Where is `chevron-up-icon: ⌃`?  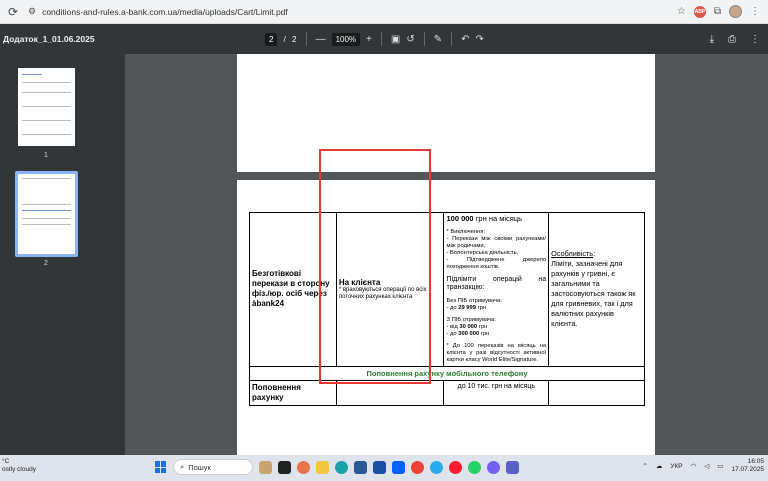 chevron-up-icon: ⌃ is located at coordinates (644, 466).